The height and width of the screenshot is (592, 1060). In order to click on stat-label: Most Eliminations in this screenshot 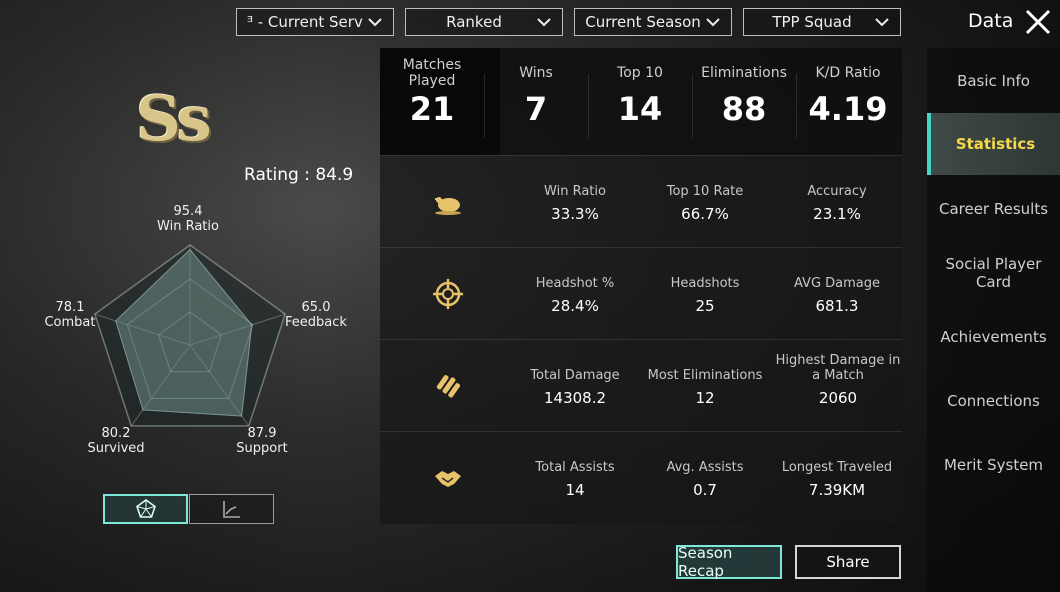, I will do `click(705, 375)`.